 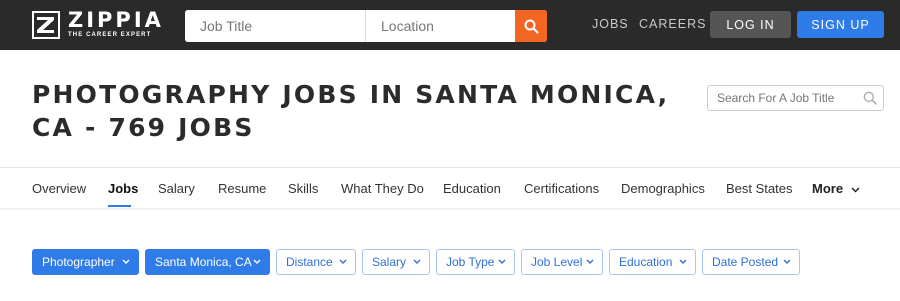 What do you see at coordinates (203, 262) in the screenshot?
I see `filter-label: Santa Monica, CA` at bounding box center [203, 262].